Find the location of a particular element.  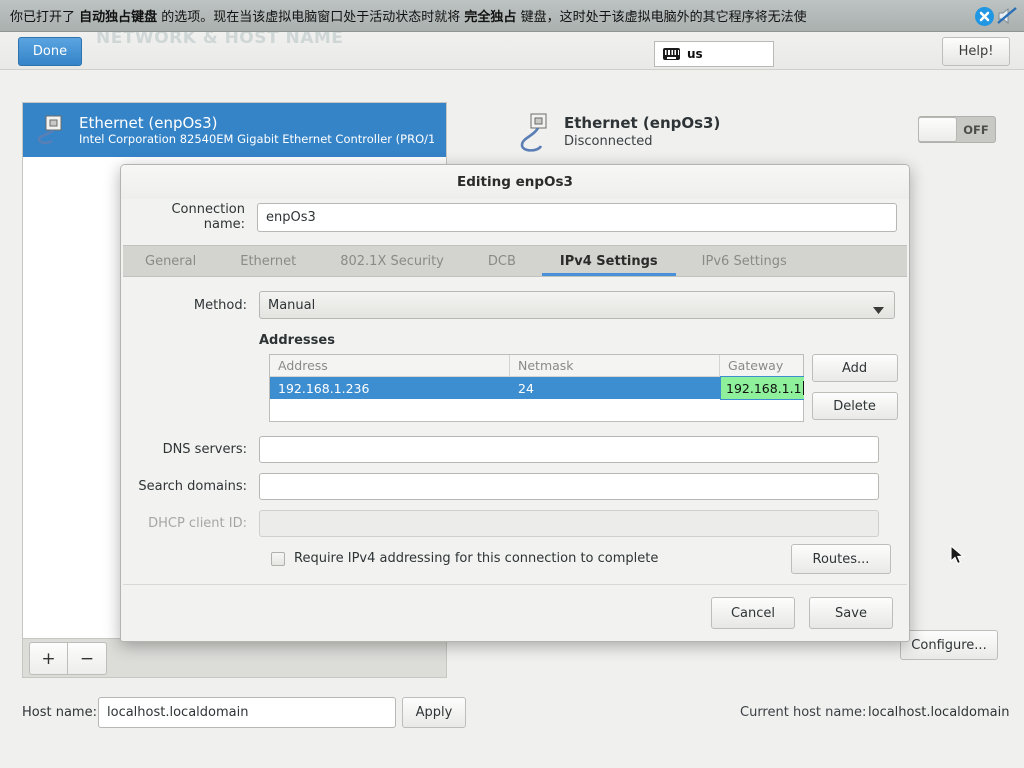

current-host-name-label: Current host name: is located at coordinates (803, 712).